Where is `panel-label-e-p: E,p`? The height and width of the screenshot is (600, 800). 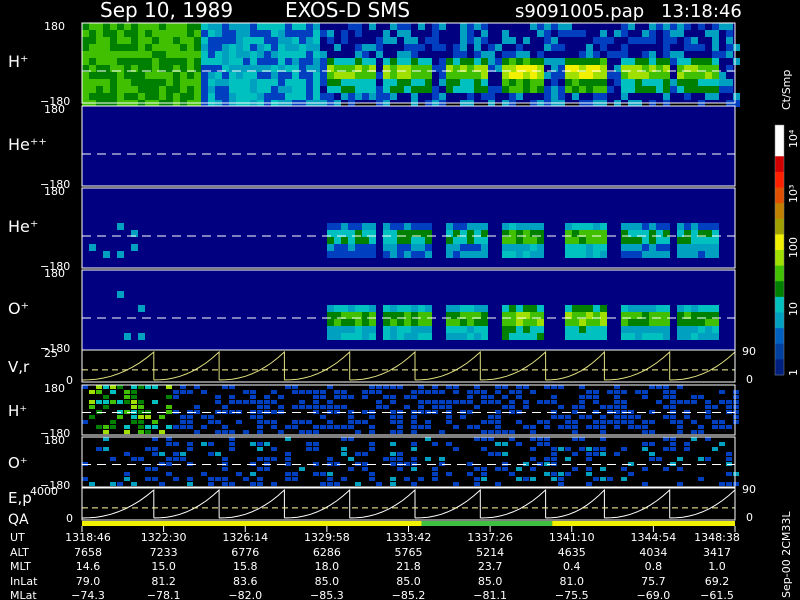
panel-label-e-p: E,p is located at coordinates (20, 498).